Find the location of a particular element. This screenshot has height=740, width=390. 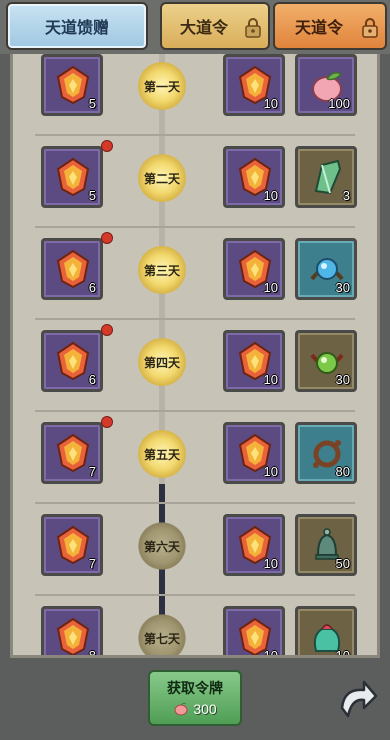

premium-reward-slot: 100 is located at coordinates (326, 85).